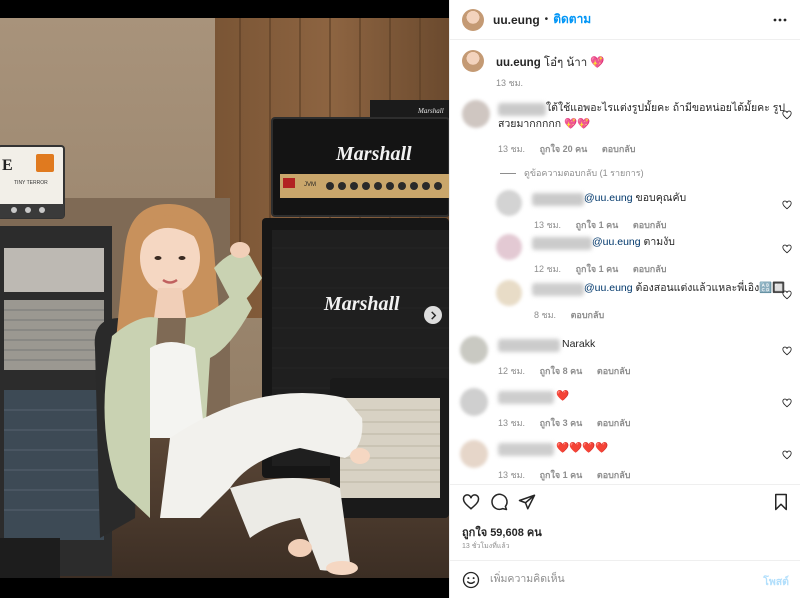 This screenshot has height=598, width=800. Describe the element at coordinates (224, 9) in the screenshot. I see `top-band` at that location.